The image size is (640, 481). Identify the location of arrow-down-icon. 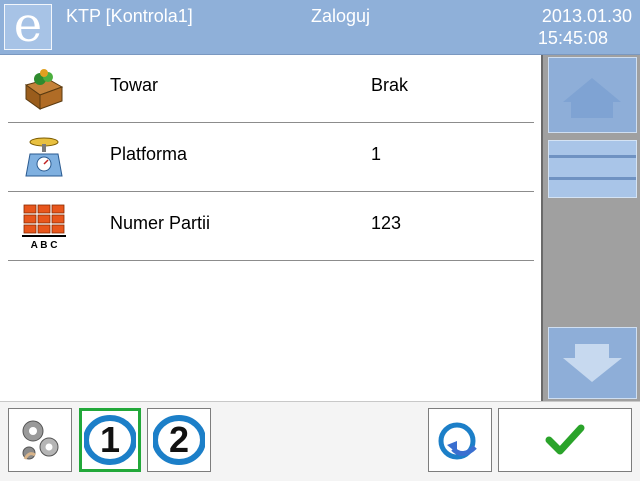
(592, 363).